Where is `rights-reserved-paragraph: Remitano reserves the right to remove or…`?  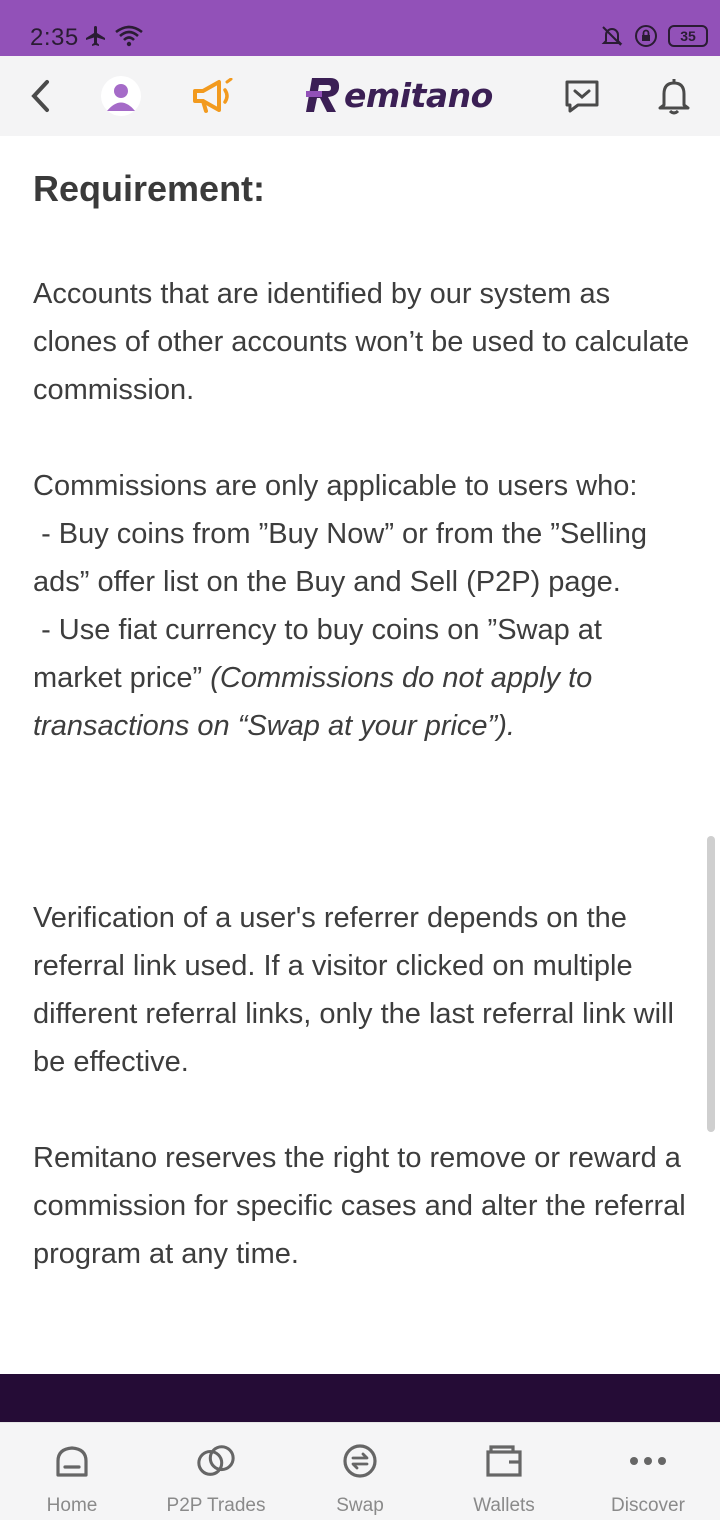
rights-reserved-paragraph: Remitano reserves the right to remove or… is located at coordinates (359, 1206).